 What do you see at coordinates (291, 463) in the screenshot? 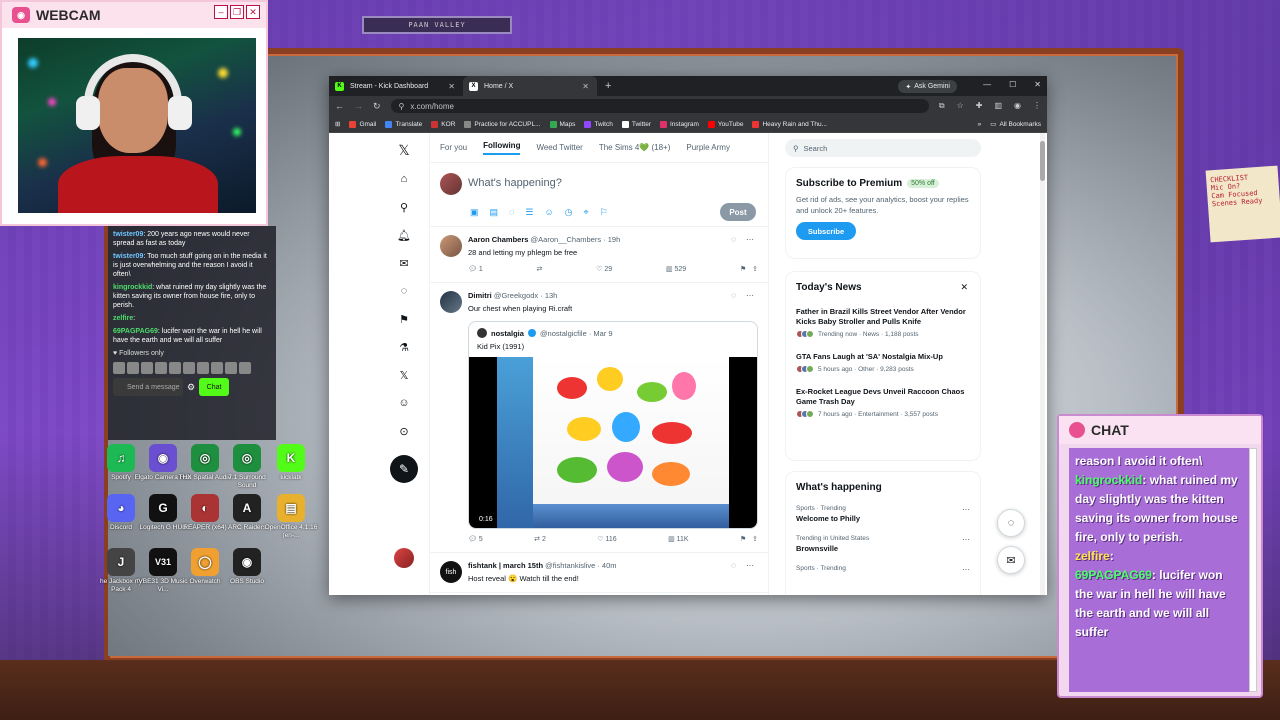
I see `desktop-icon: Kkicklatk` at bounding box center [291, 463].